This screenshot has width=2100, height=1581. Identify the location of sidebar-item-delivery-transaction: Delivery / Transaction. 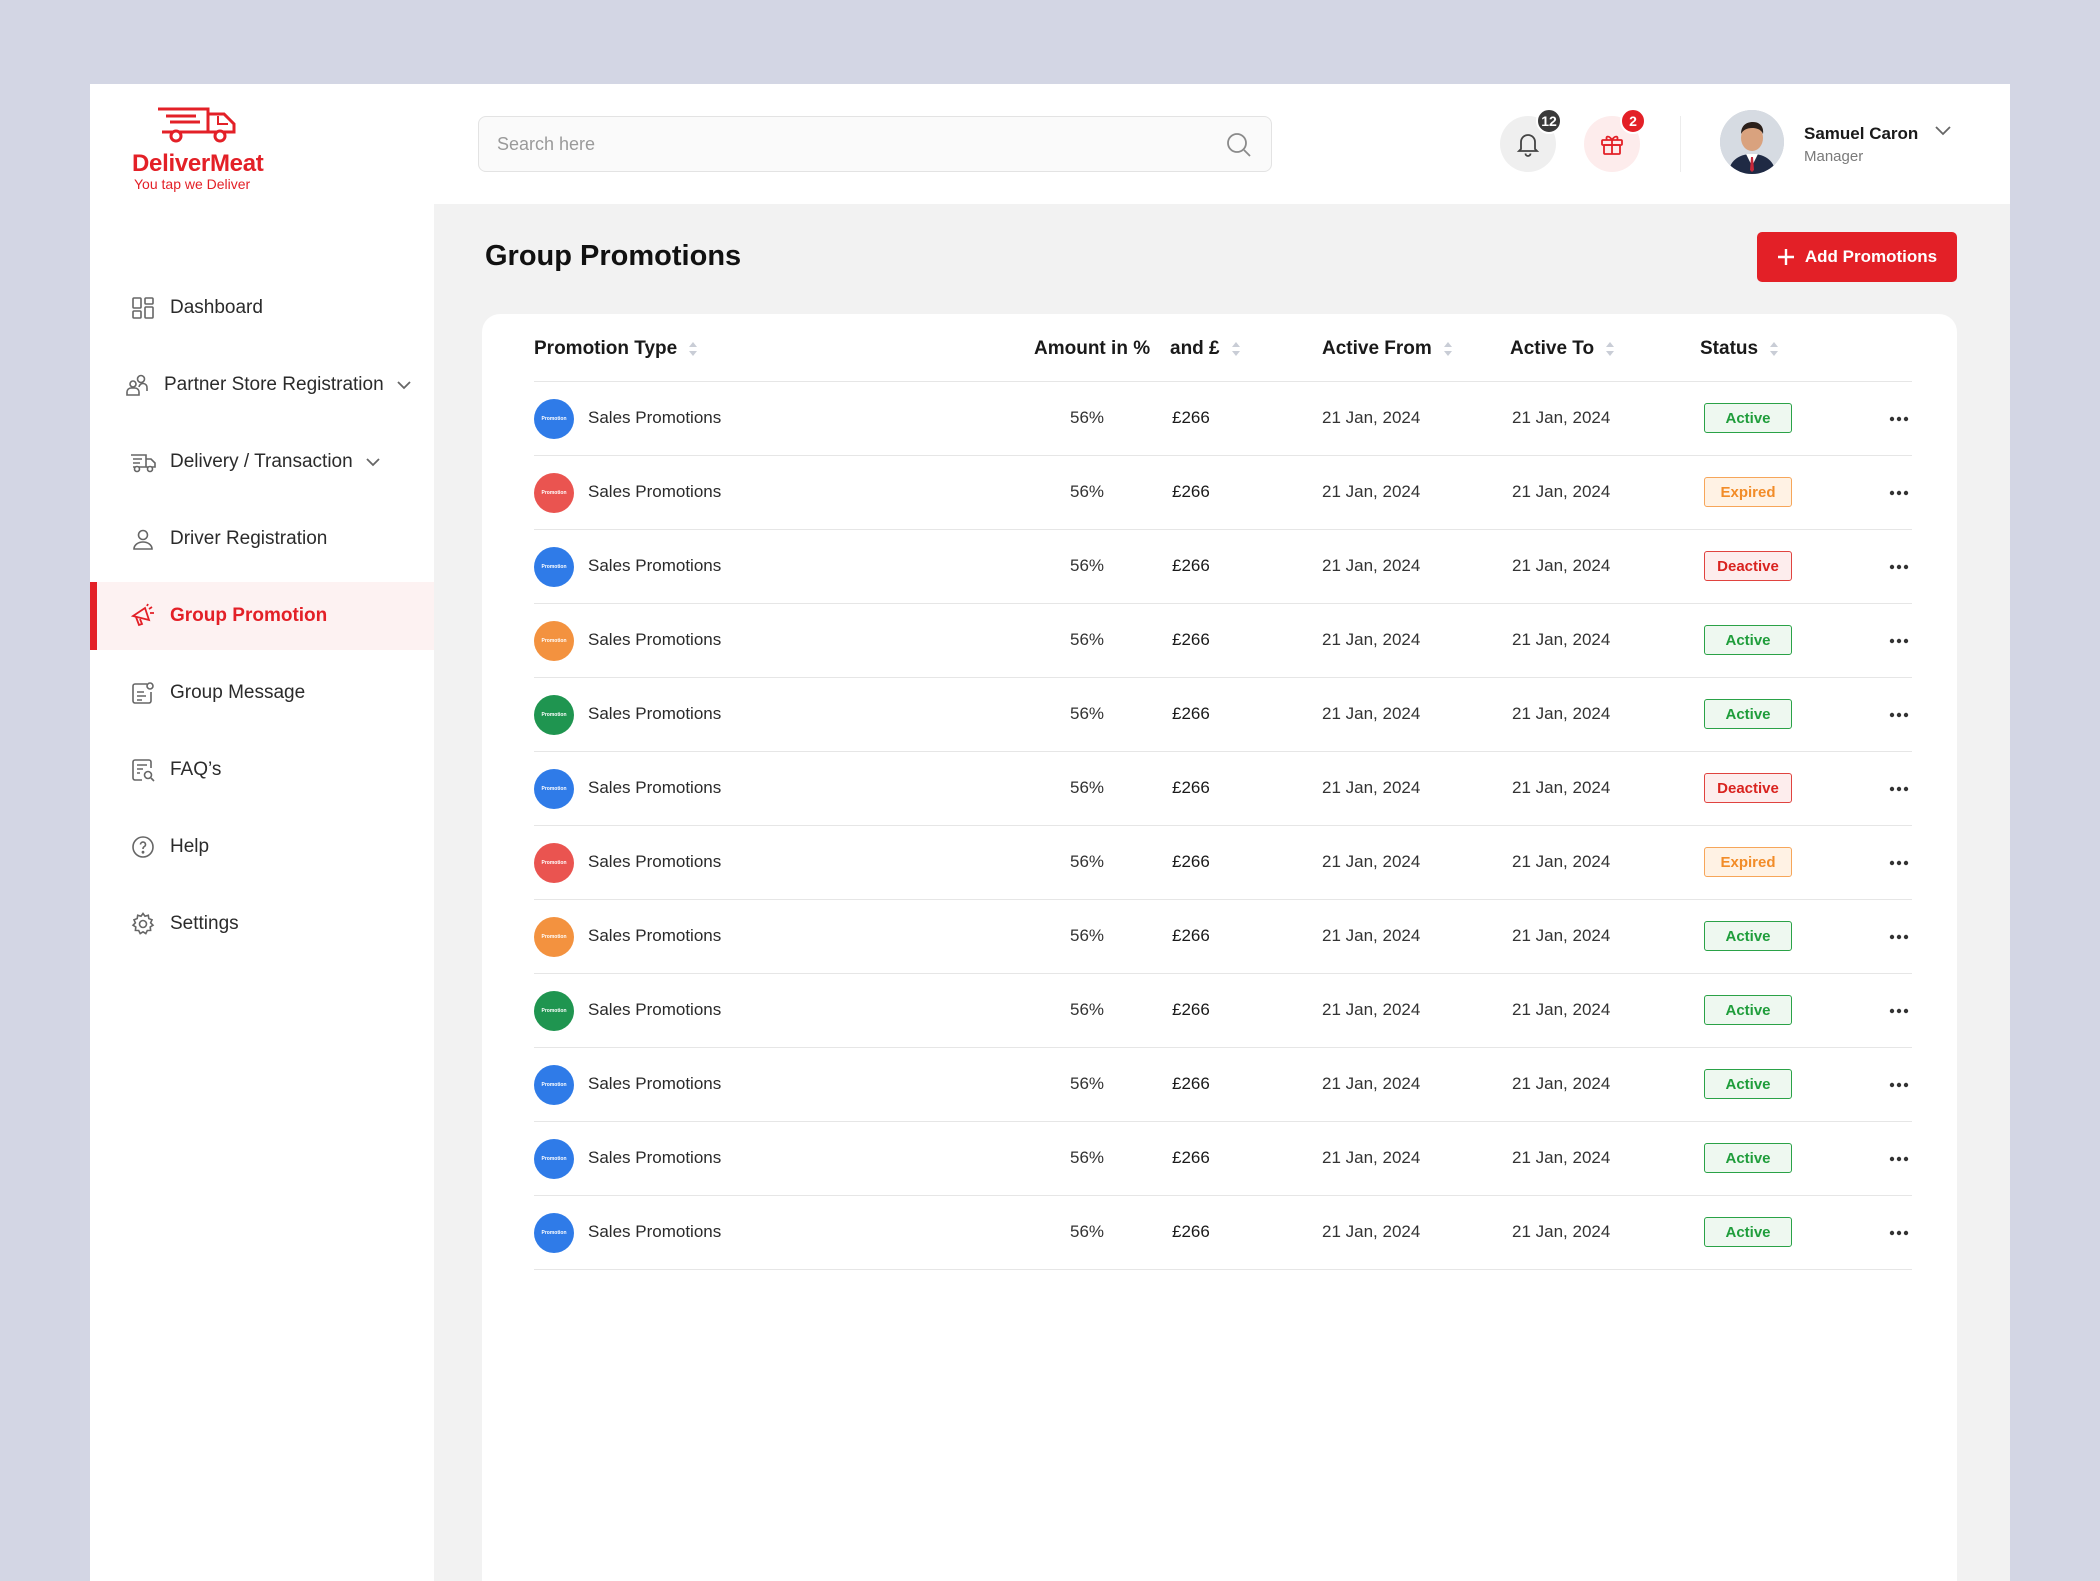
(262, 462).